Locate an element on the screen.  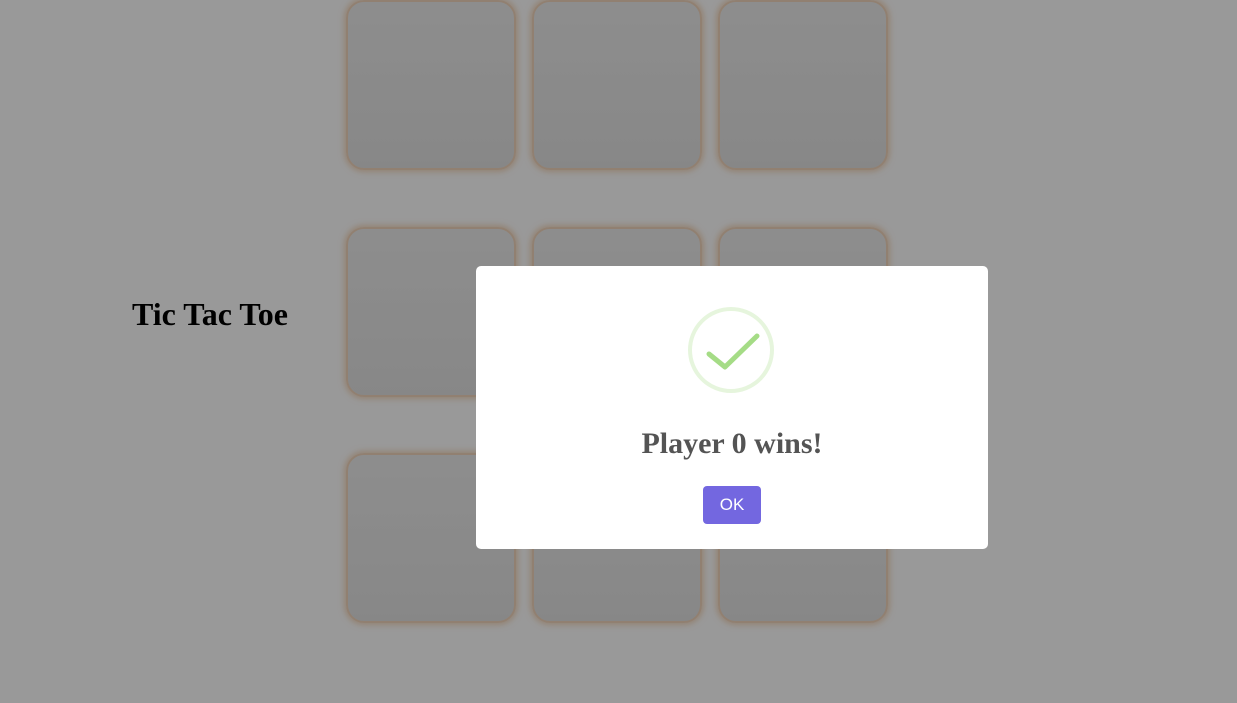
ok-button: OK is located at coordinates (732, 505).